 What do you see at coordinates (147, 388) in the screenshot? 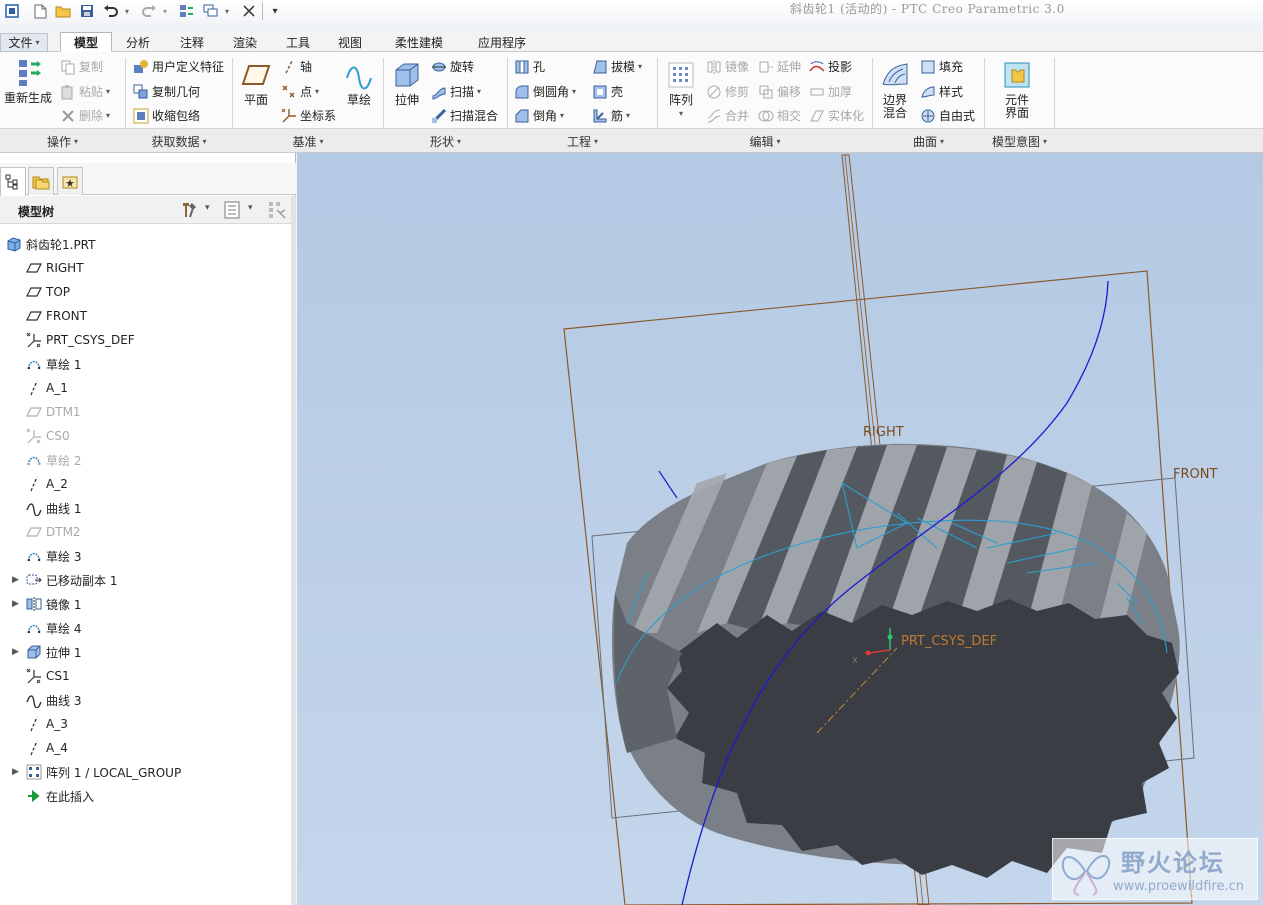
I see `tree-item: A_1` at bounding box center [147, 388].